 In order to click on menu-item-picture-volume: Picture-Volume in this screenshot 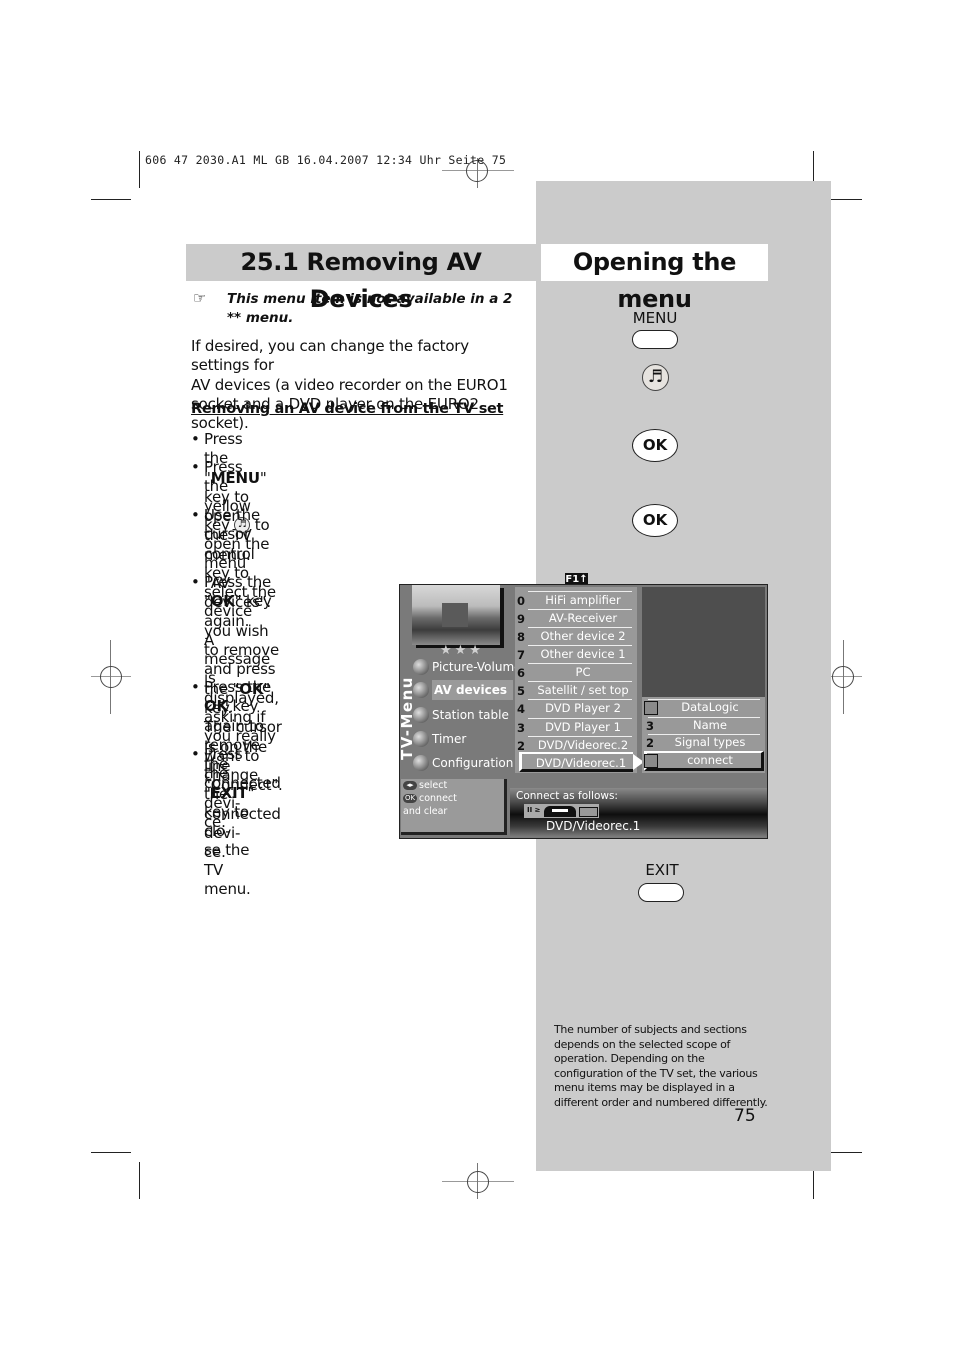, I will do `click(467, 667)`.